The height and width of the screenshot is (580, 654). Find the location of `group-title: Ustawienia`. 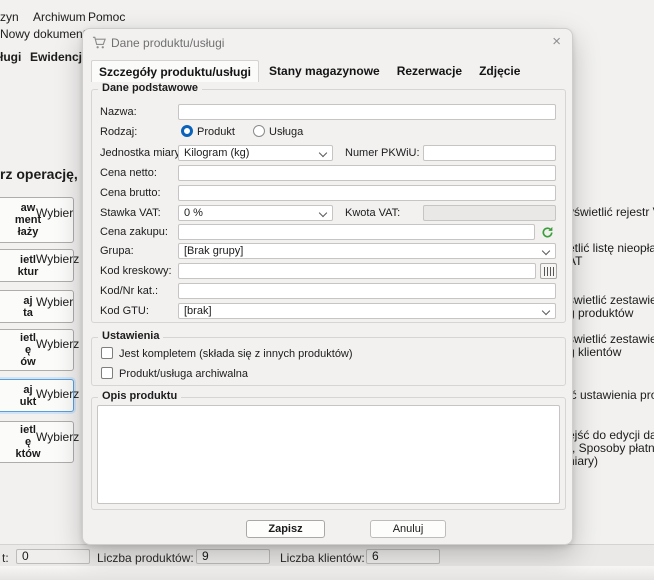

group-title: Ustawienia is located at coordinates (131, 336).